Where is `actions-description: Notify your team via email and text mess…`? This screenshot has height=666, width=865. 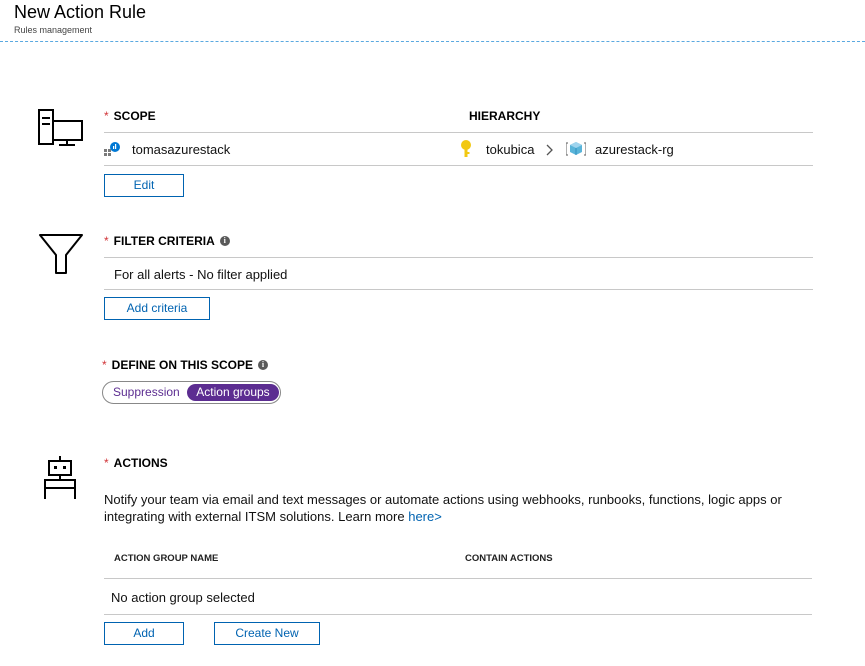
actions-description: Notify your team via email and text mess… is located at coordinates (449, 508).